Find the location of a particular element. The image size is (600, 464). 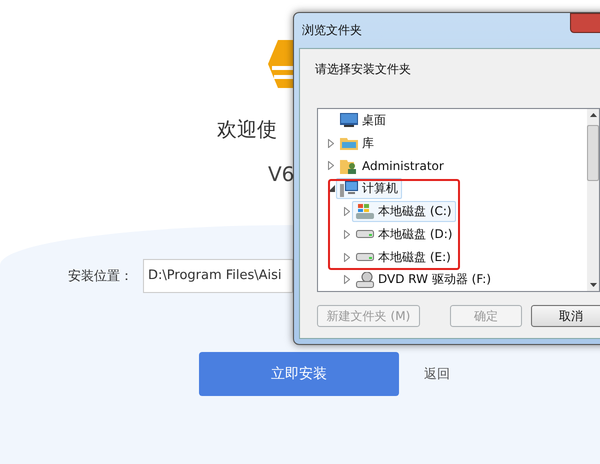

close-button is located at coordinates (585, 23).